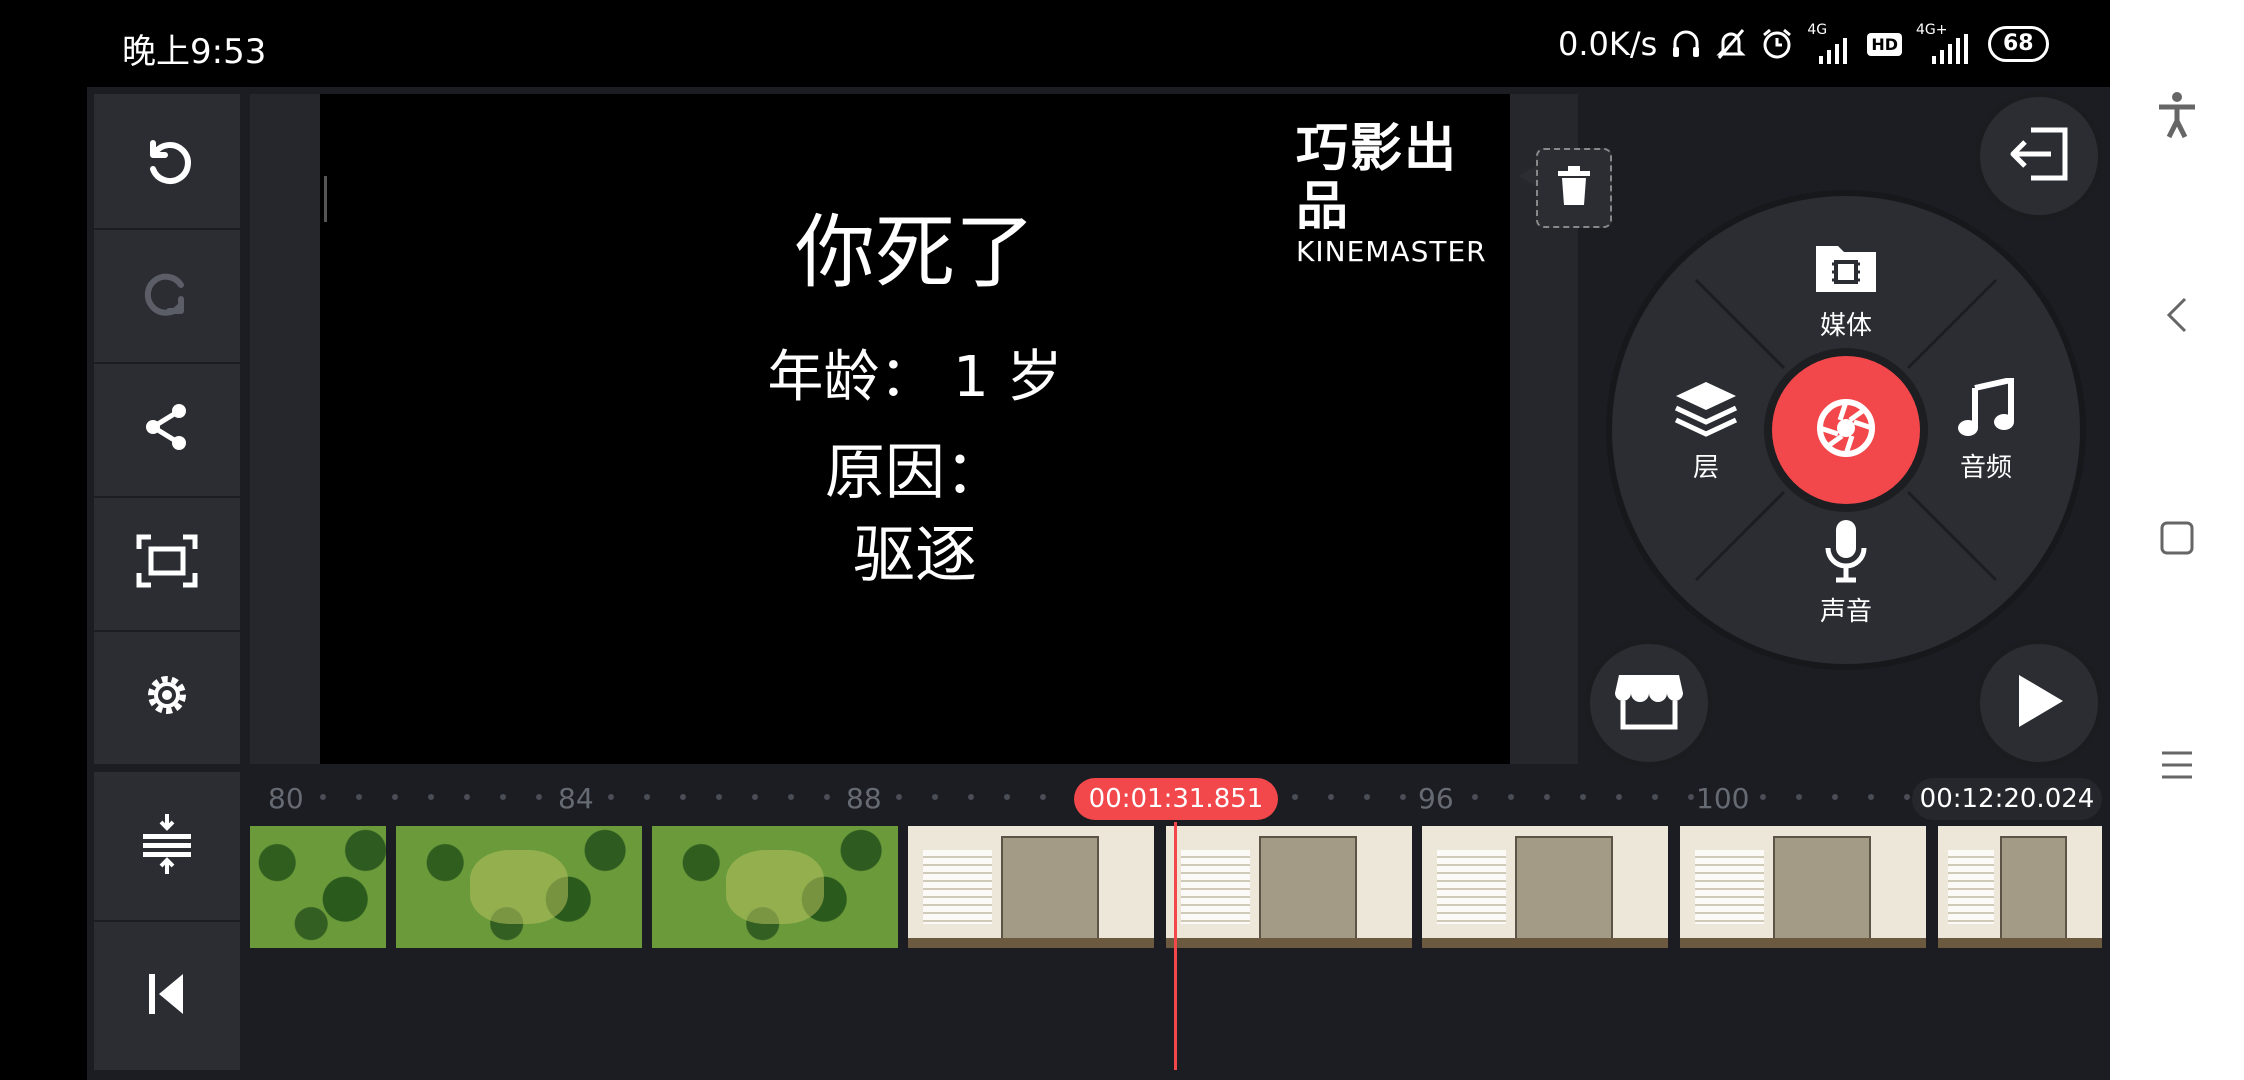  I want to click on accessibility-button, so click(2177, 117).